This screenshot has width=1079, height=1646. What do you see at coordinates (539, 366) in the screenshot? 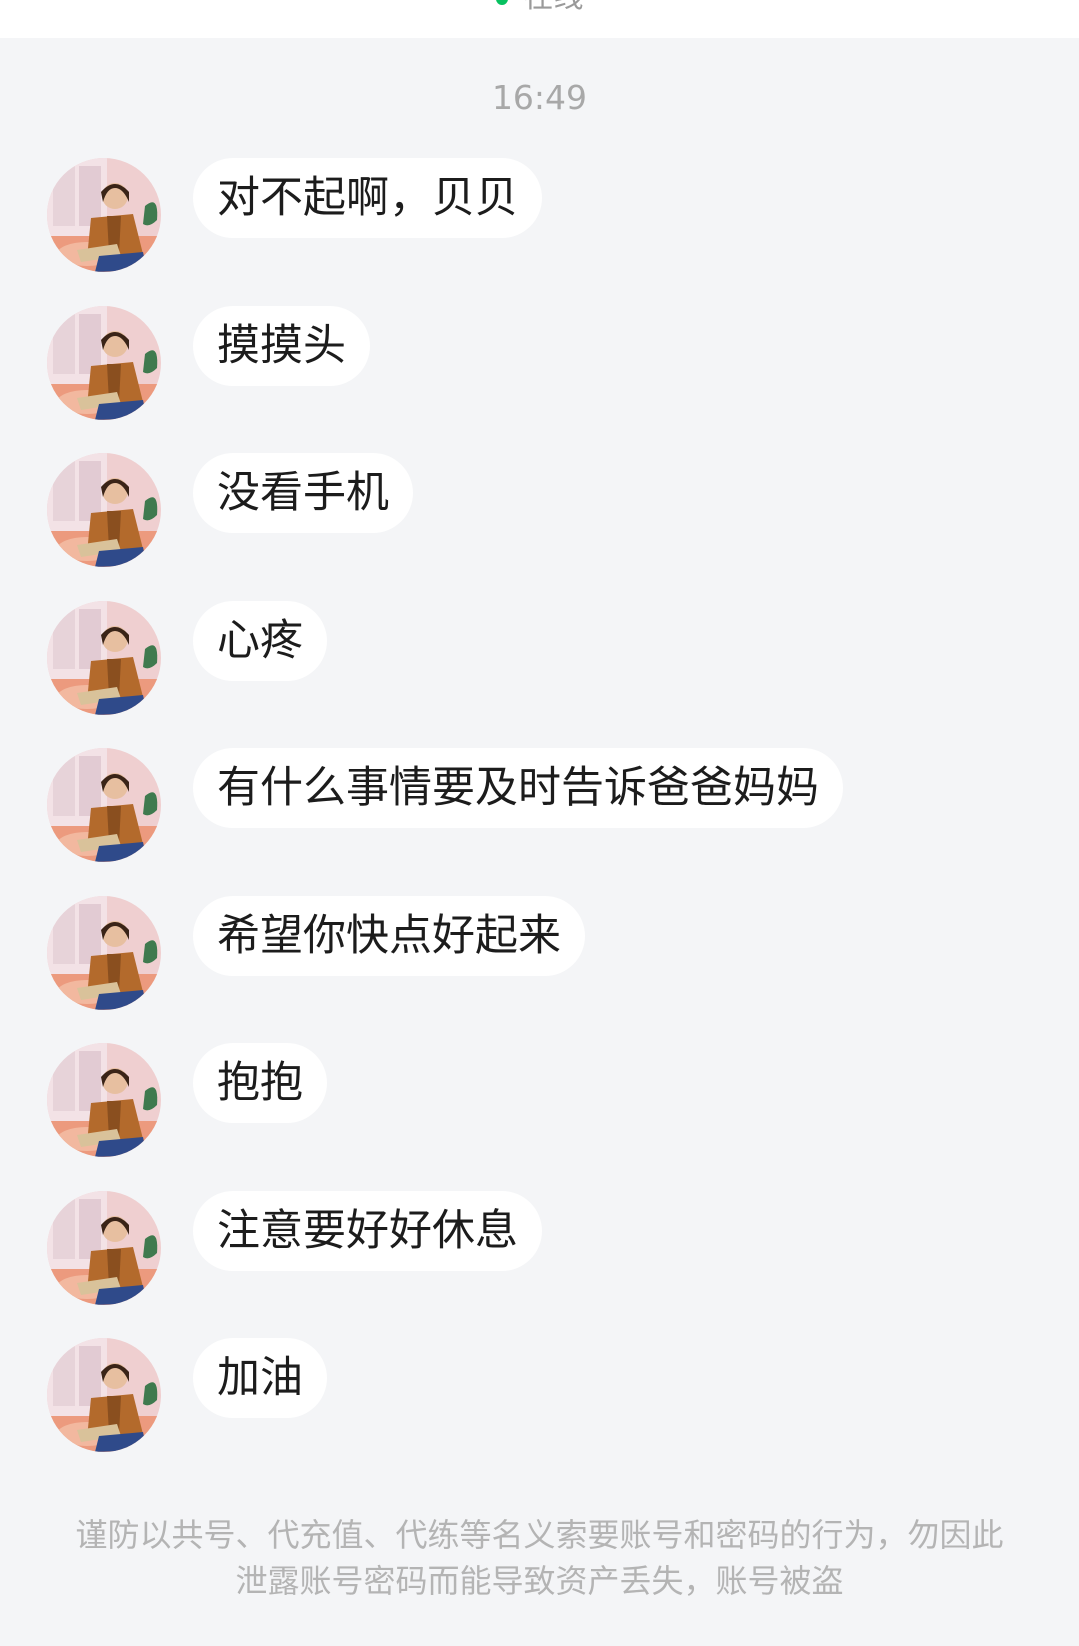
I see `message-row: 摸摸头` at bounding box center [539, 366].